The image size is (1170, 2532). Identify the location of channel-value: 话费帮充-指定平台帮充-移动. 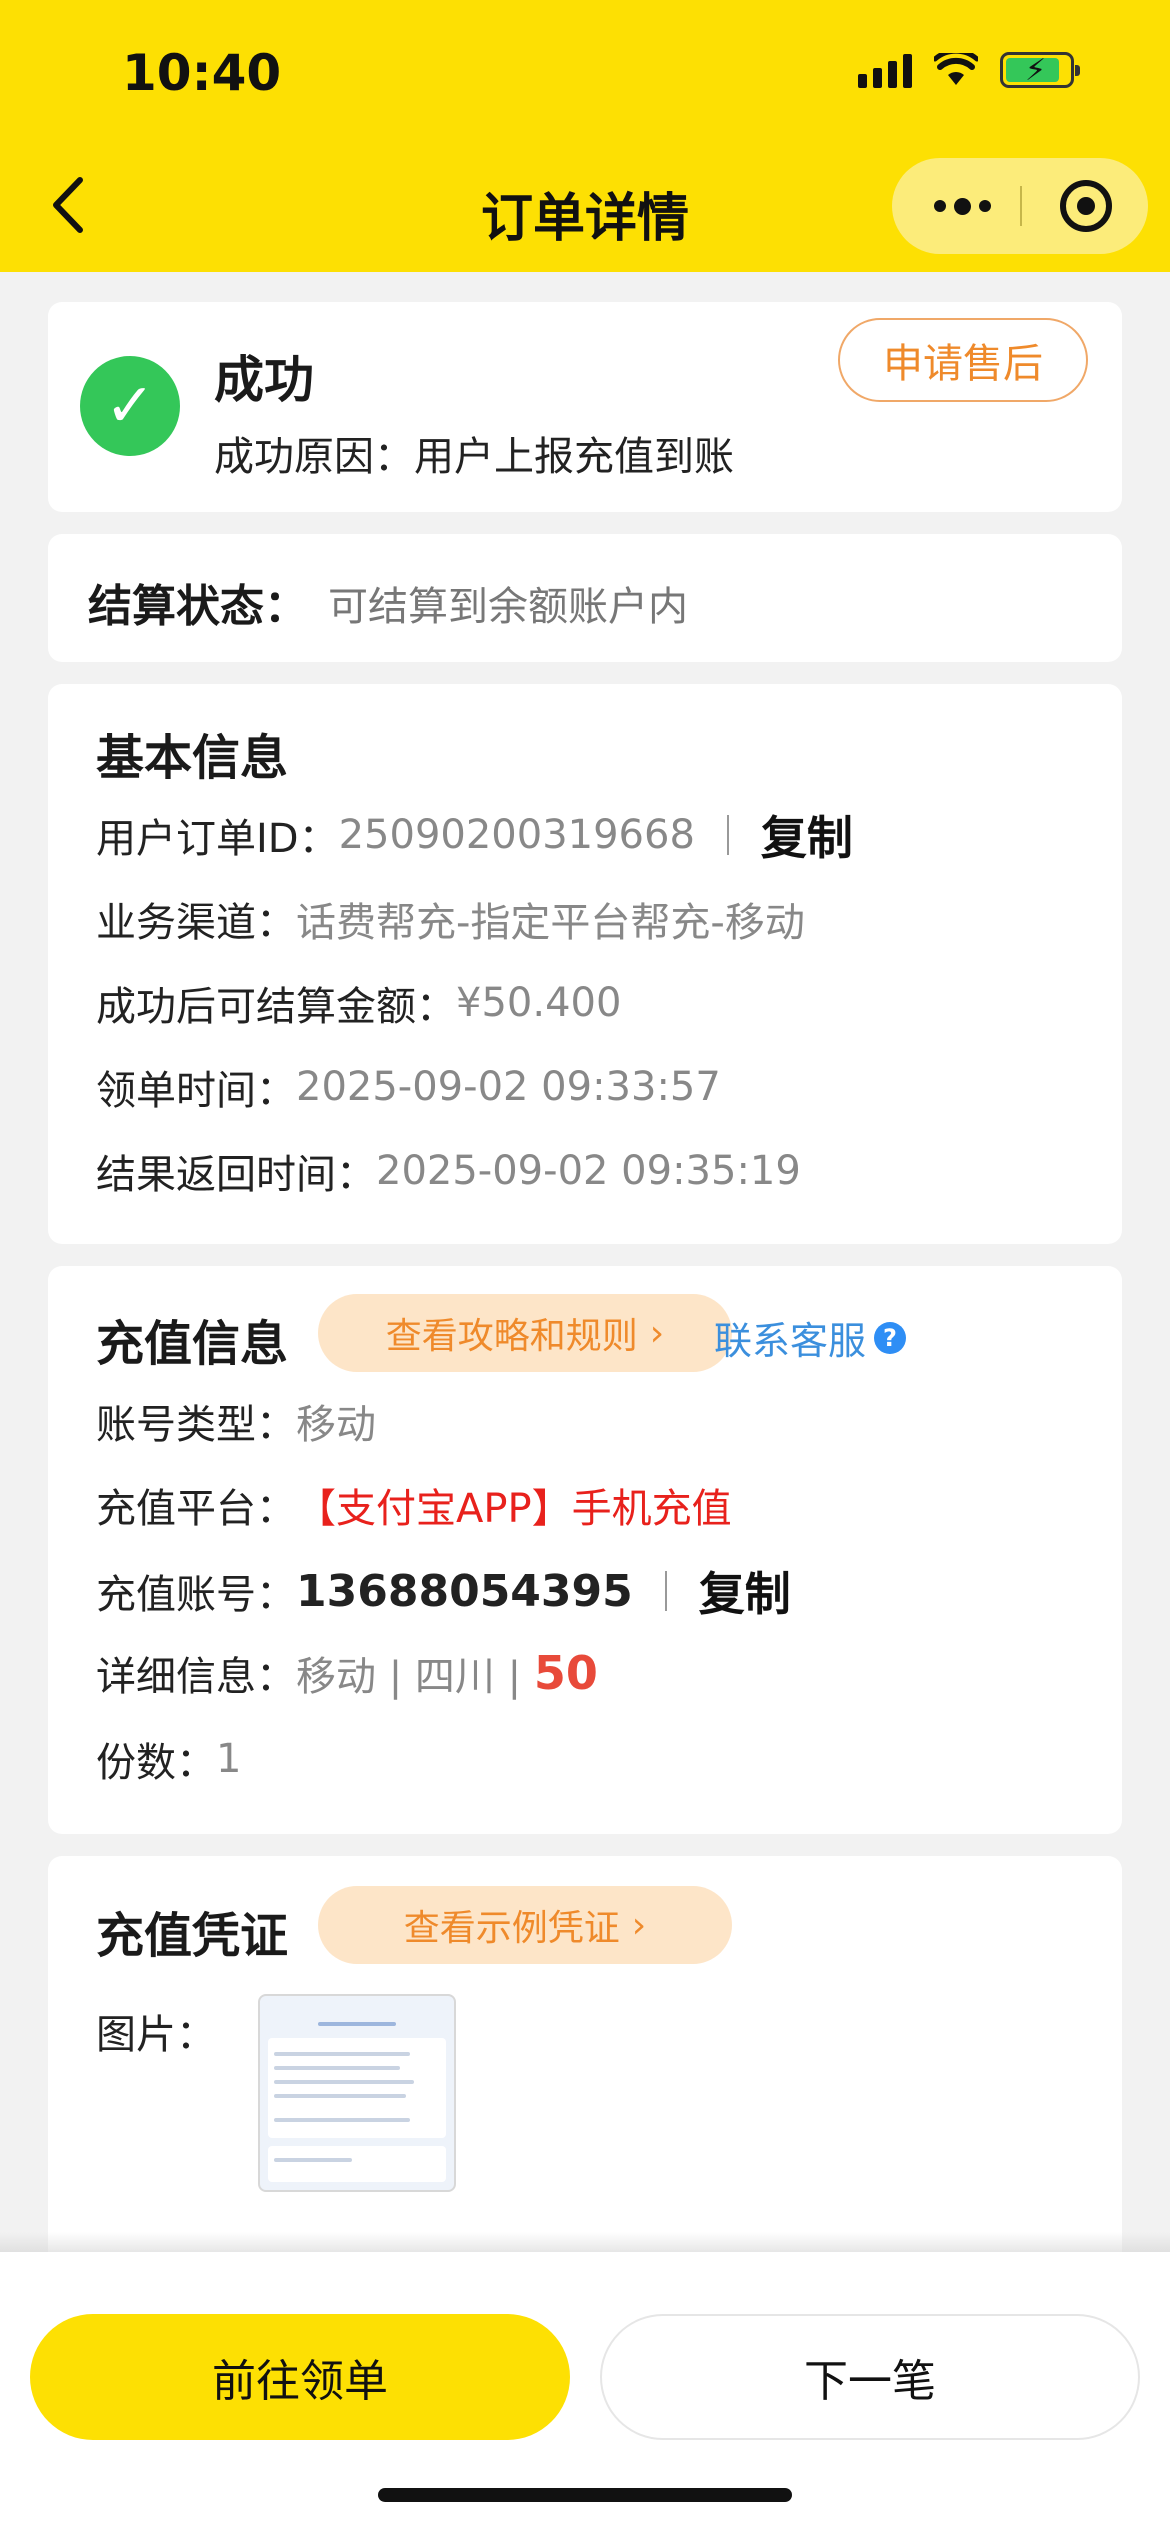
(550, 923).